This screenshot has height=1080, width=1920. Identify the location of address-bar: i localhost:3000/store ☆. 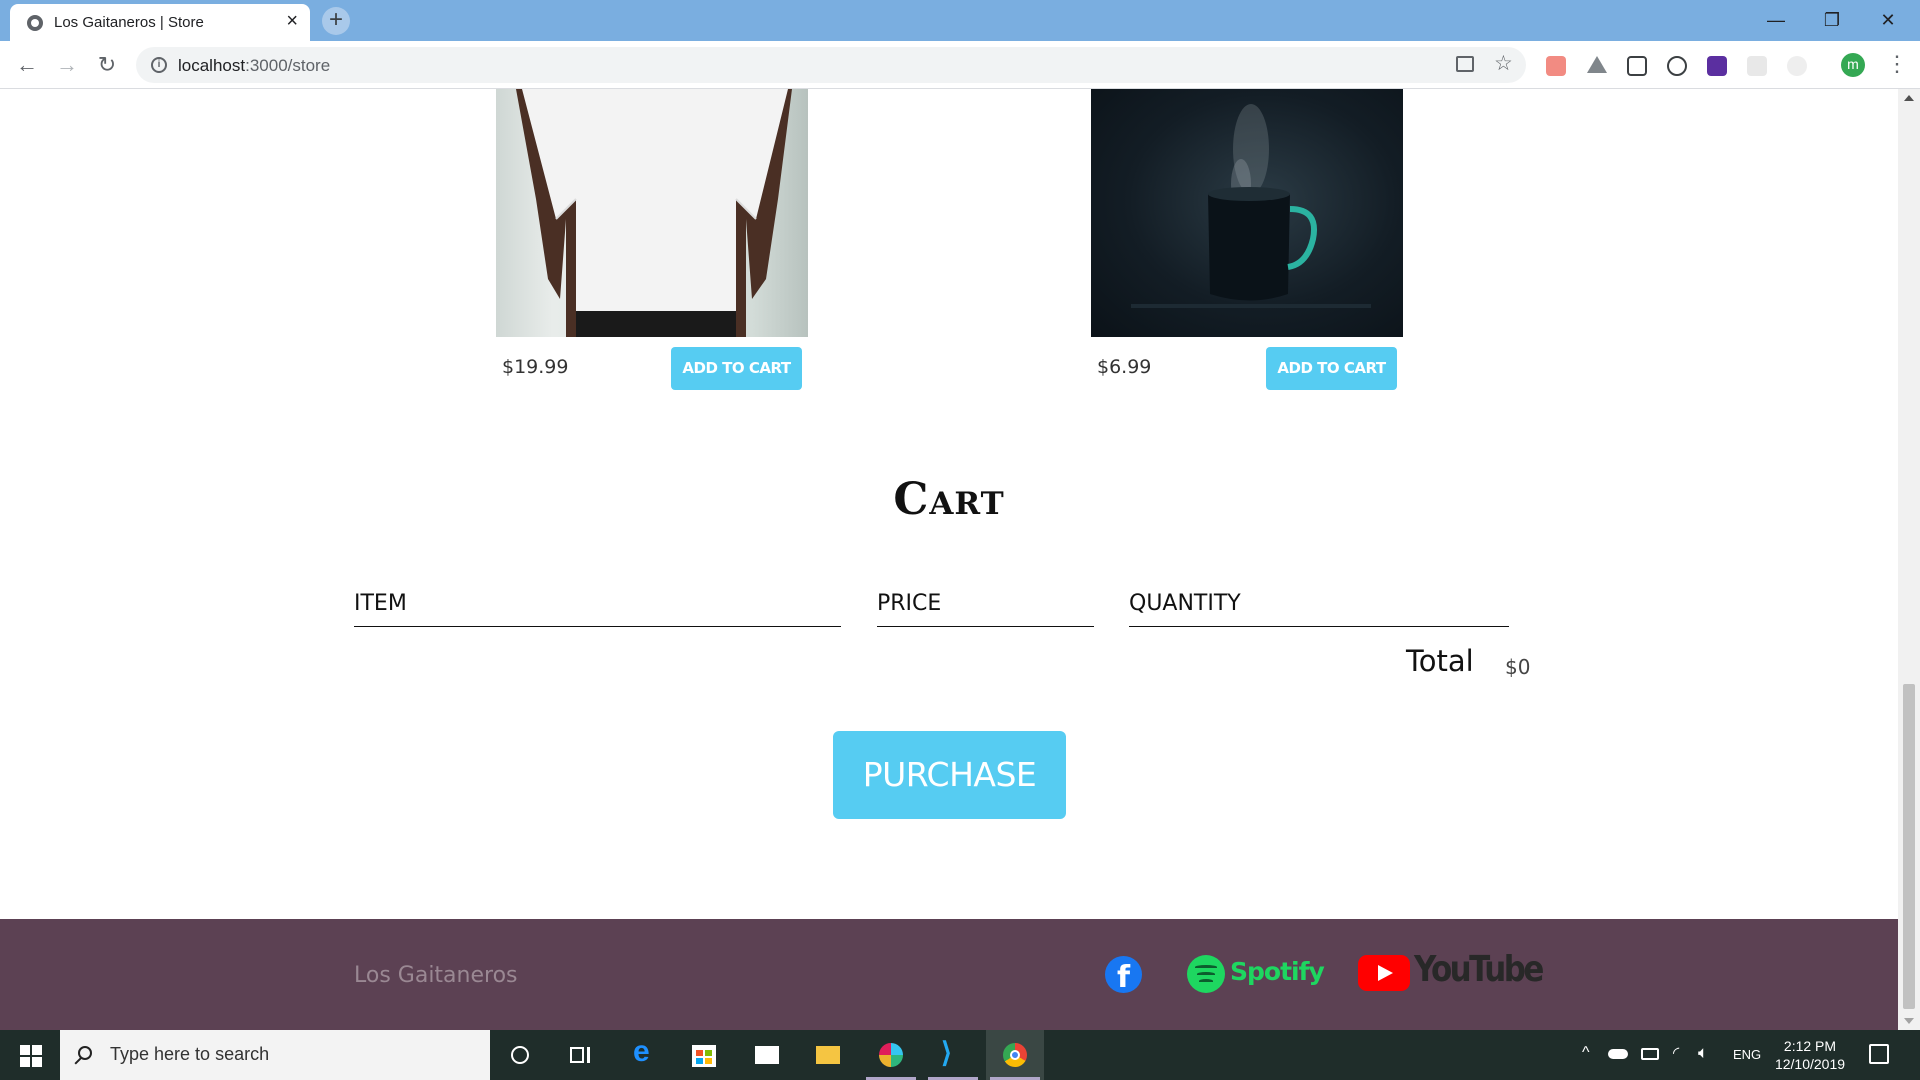
(831, 65).